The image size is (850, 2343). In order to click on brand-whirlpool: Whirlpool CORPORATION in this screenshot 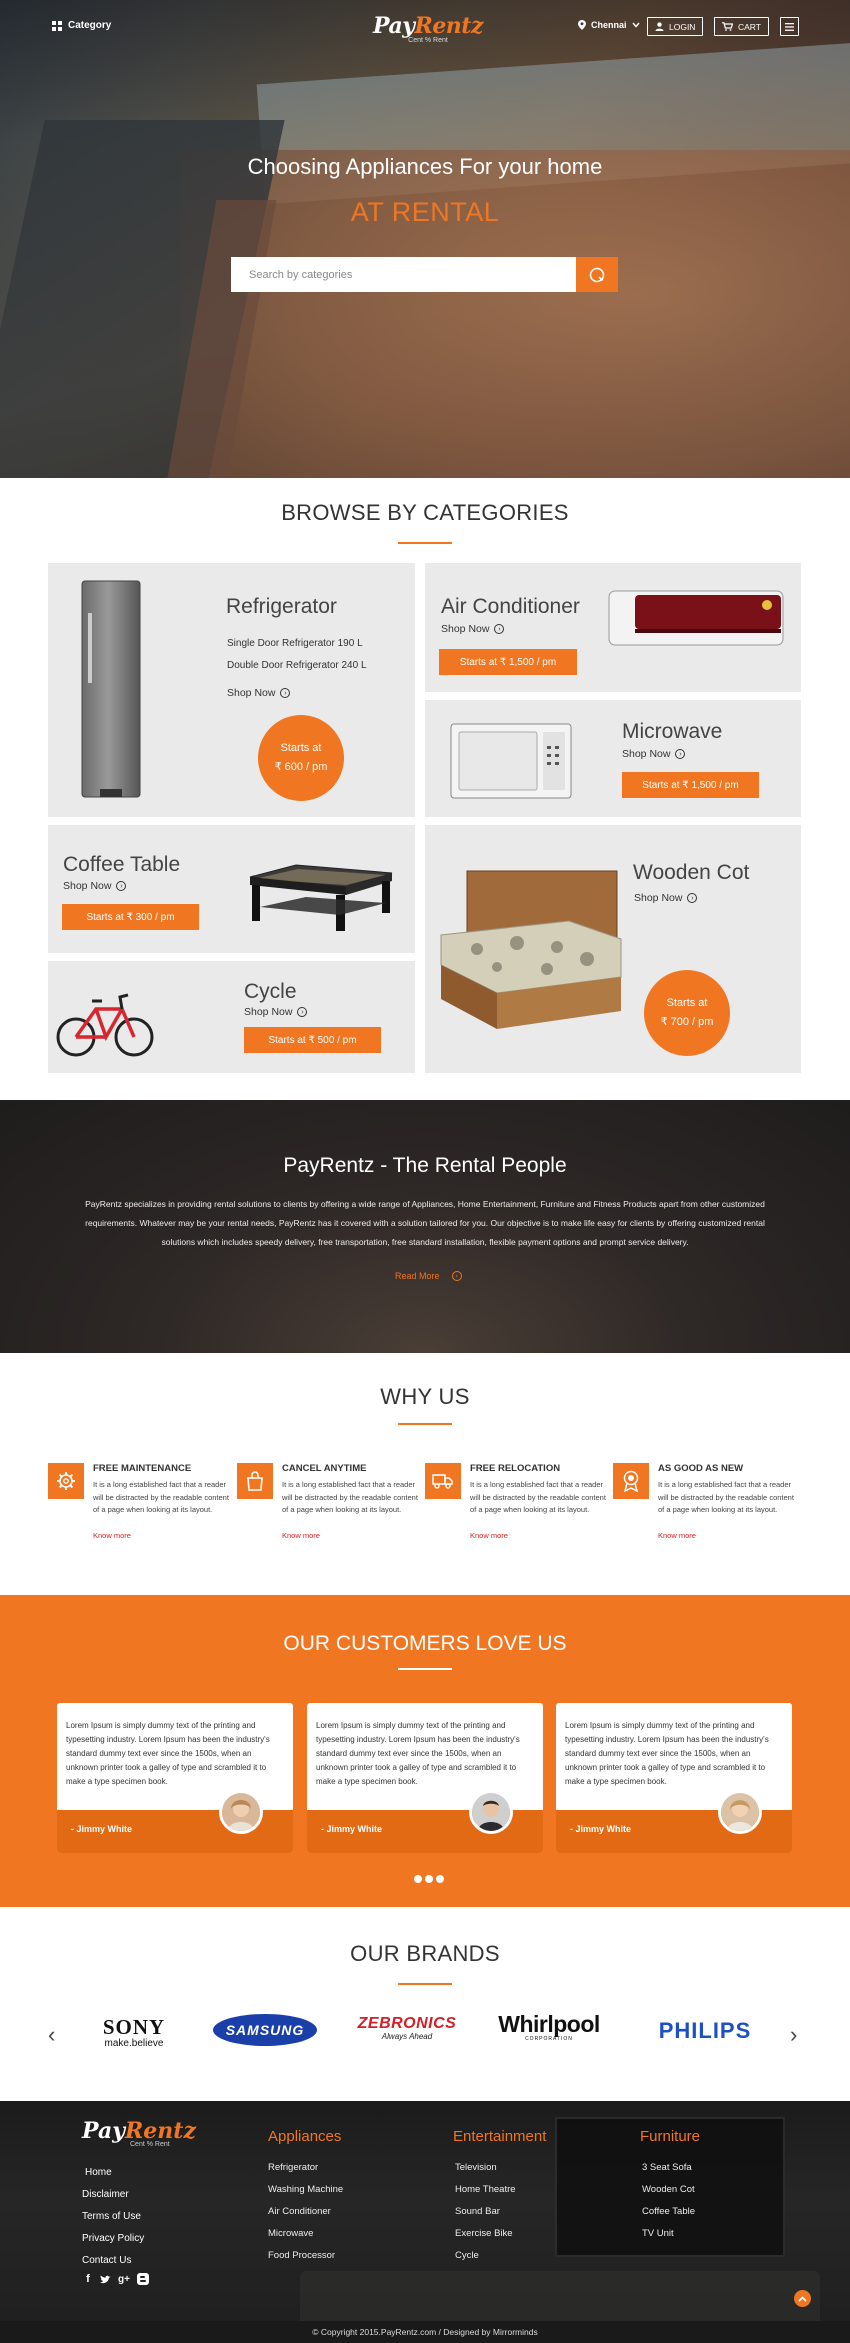, I will do `click(549, 2026)`.